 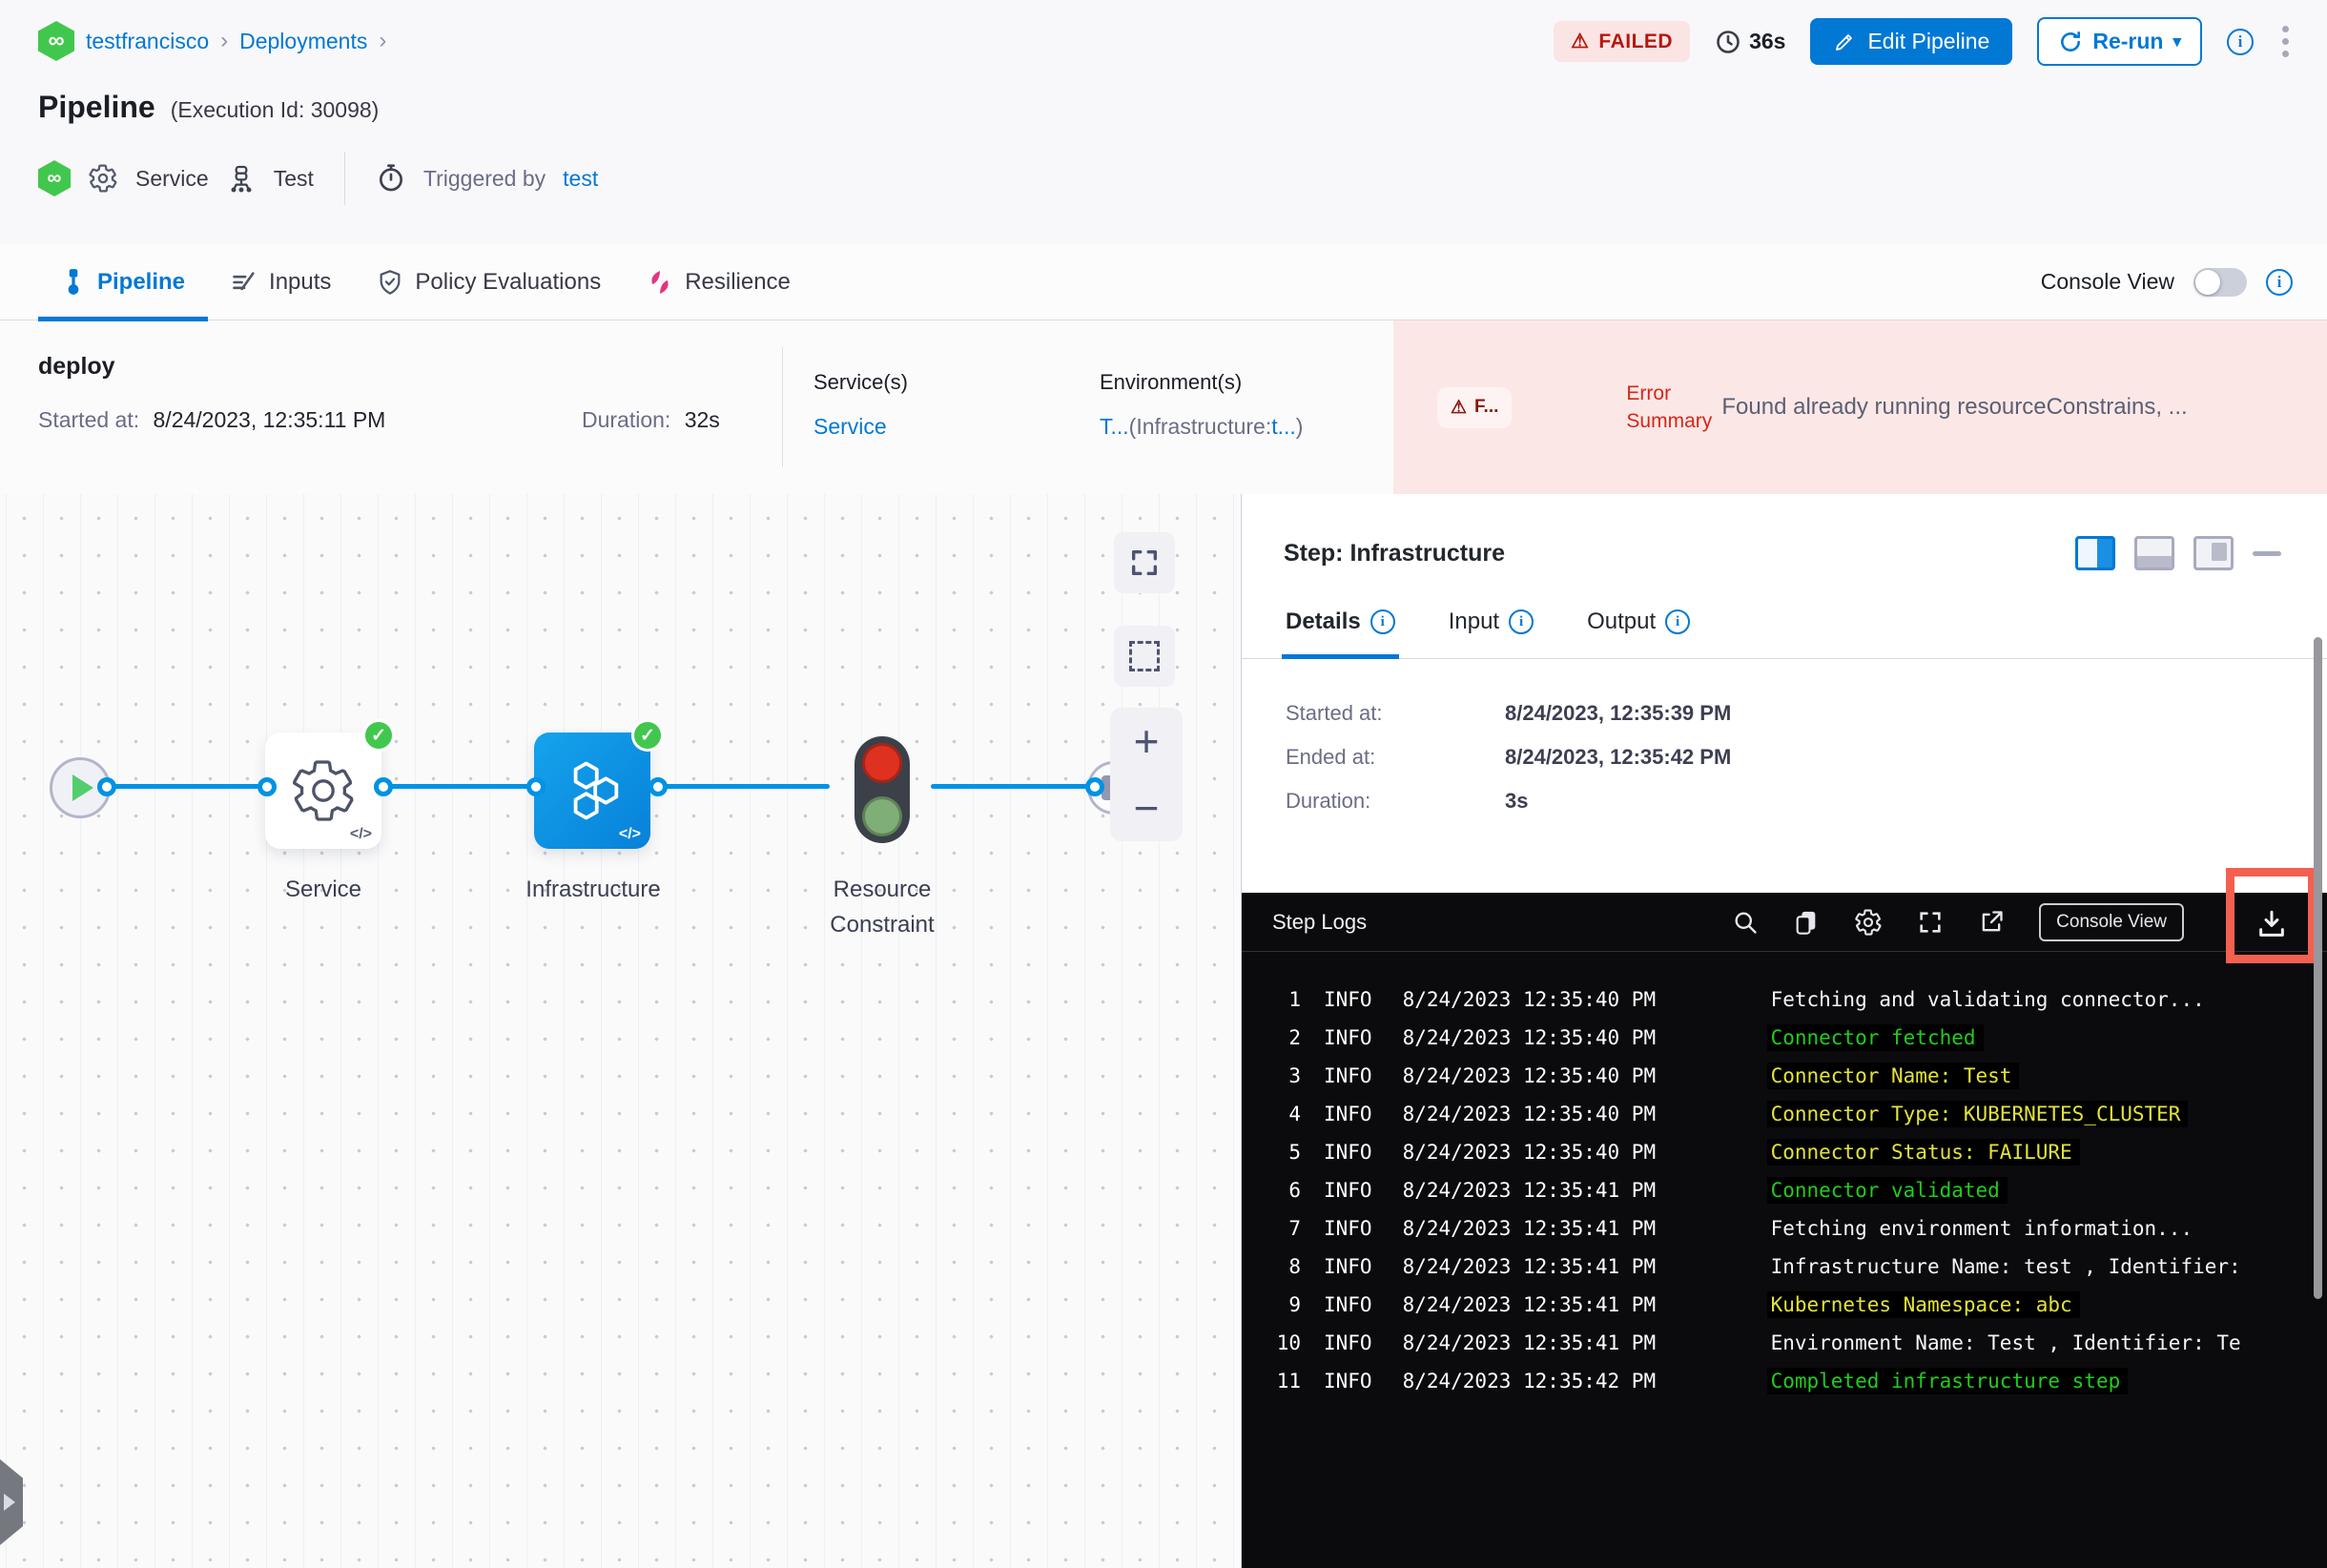 What do you see at coordinates (2107, 281) in the screenshot?
I see `console-view-label: Console View` at bounding box center [2107, 281].